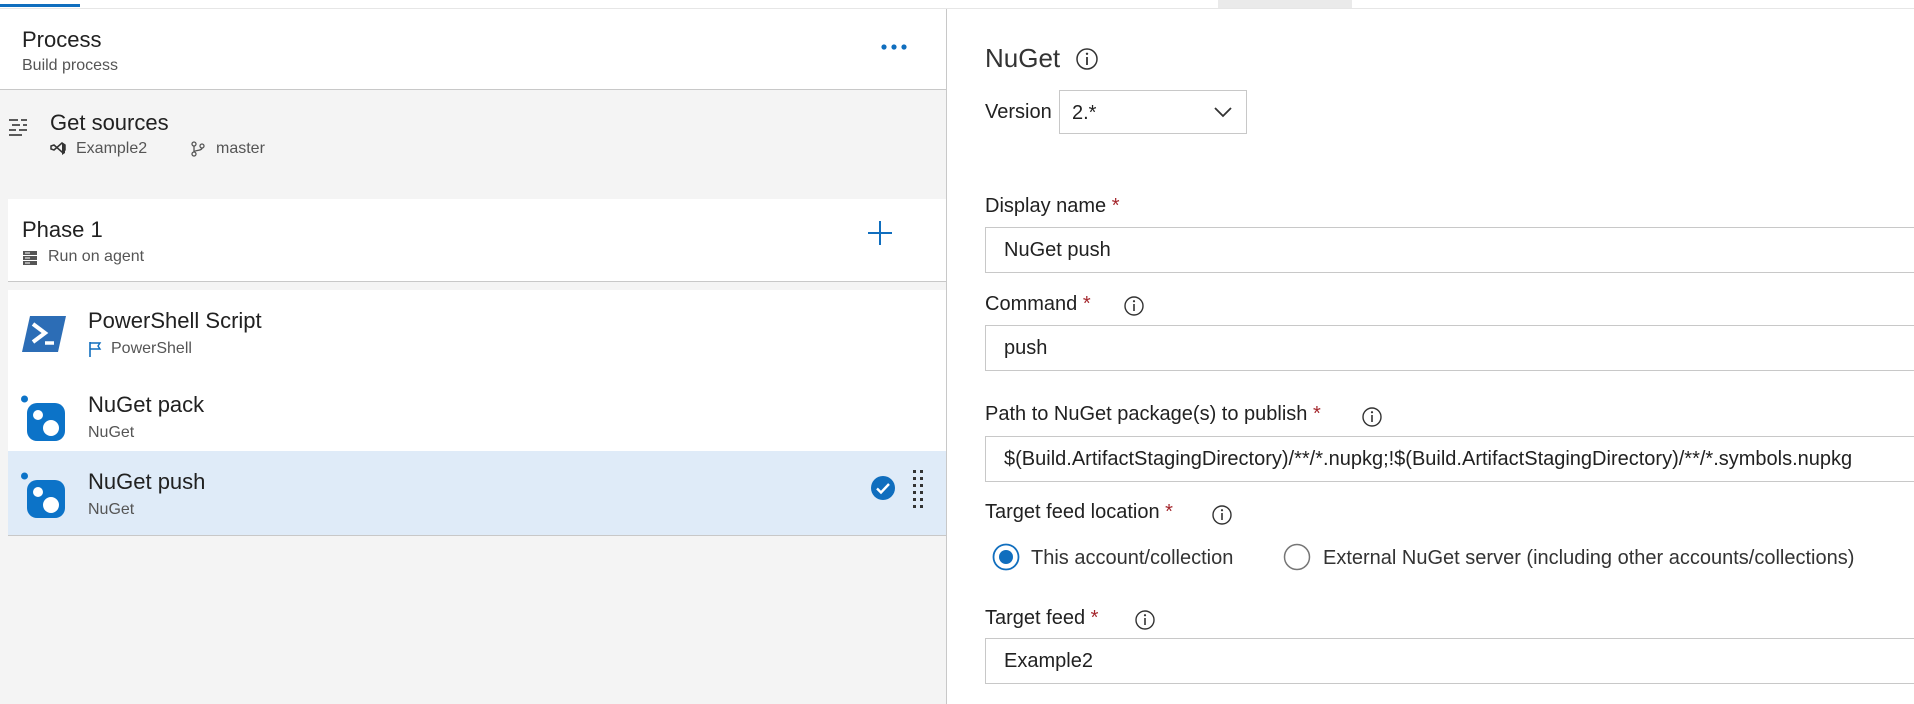  Describe the element at coordinates (894, 49) in the screenshot. I see `ellipsis-icon` at that location.